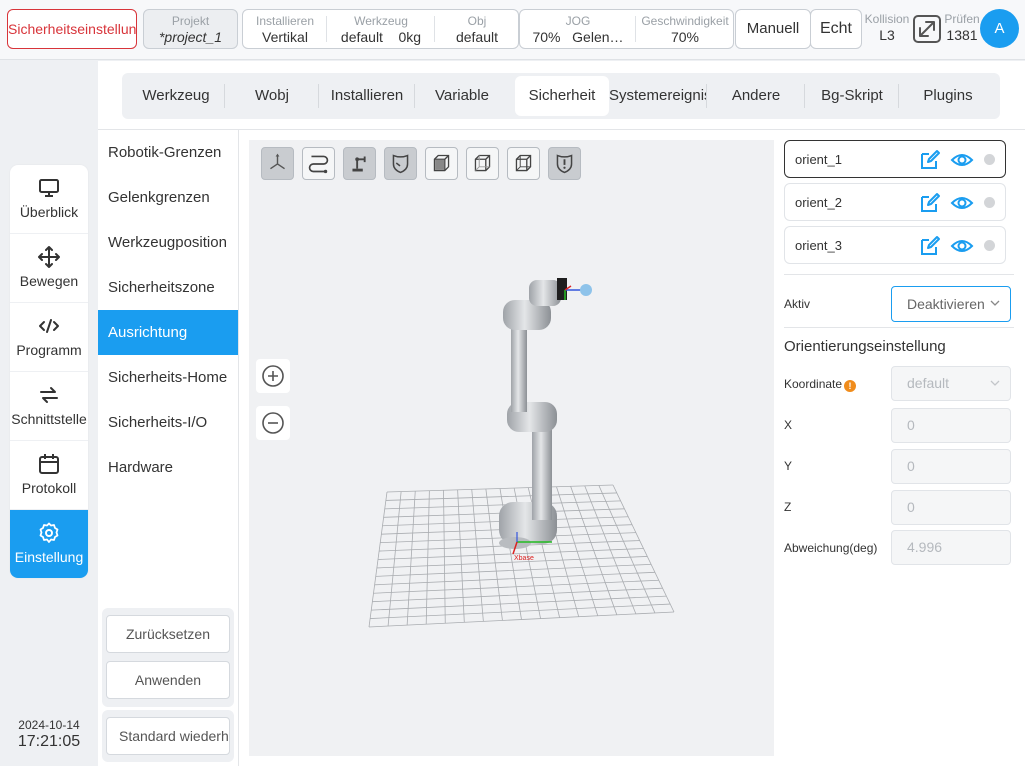  I want to click on nav-item-move: Bewegen, so click(49, 268).